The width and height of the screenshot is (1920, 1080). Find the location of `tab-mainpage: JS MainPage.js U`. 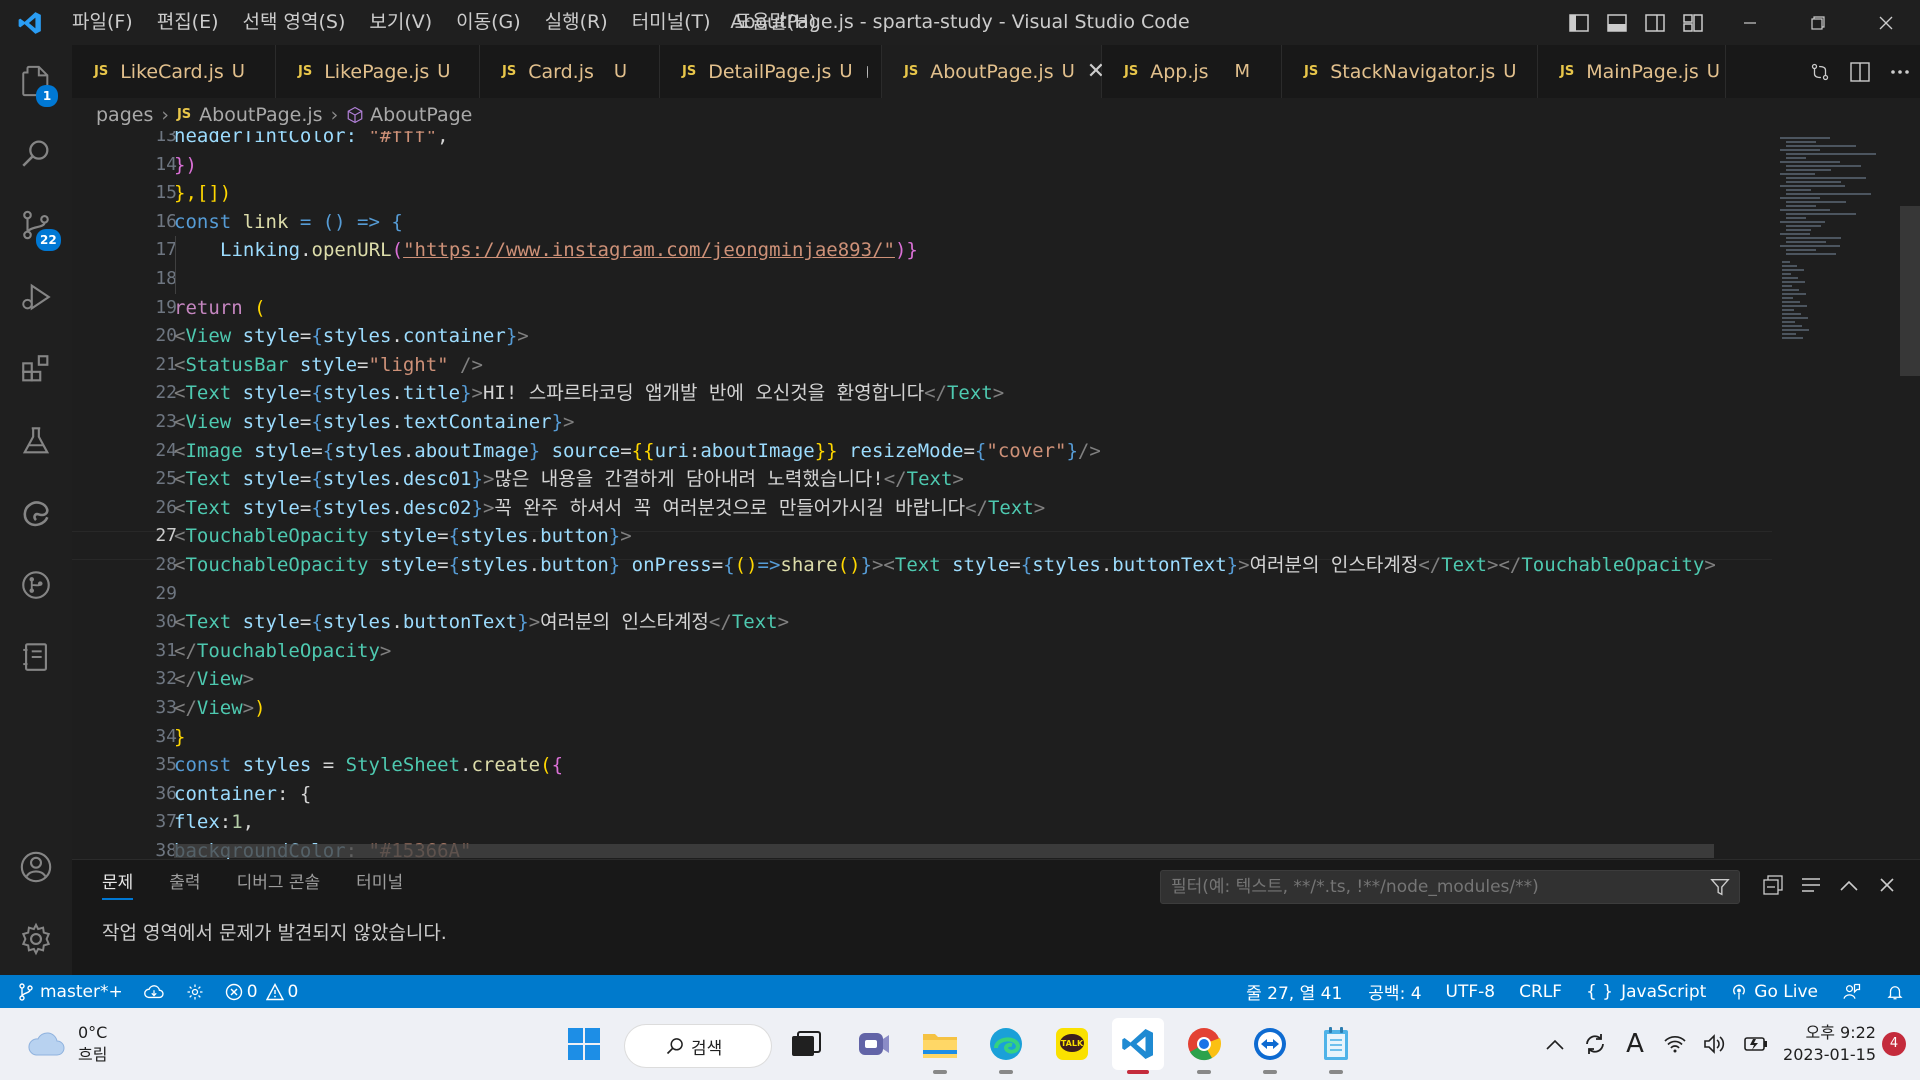

tab-mainpage: JS MainPage.js U is located at coordinates (1632, 71).